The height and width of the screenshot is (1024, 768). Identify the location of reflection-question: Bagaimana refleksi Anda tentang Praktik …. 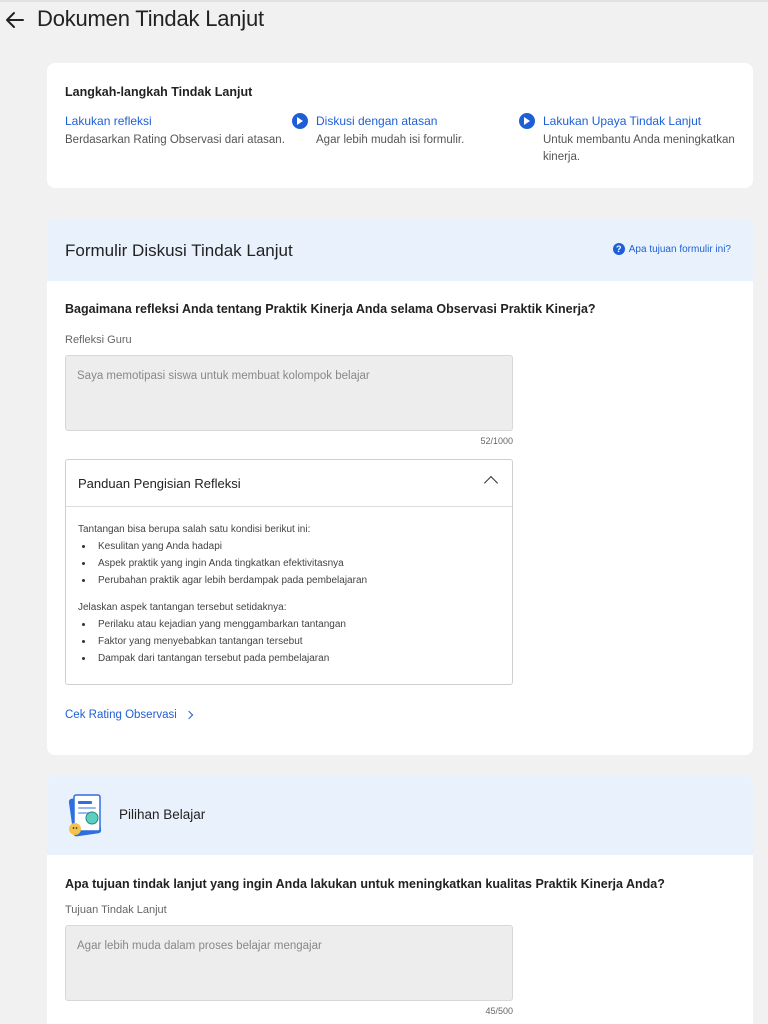
(330, 309).